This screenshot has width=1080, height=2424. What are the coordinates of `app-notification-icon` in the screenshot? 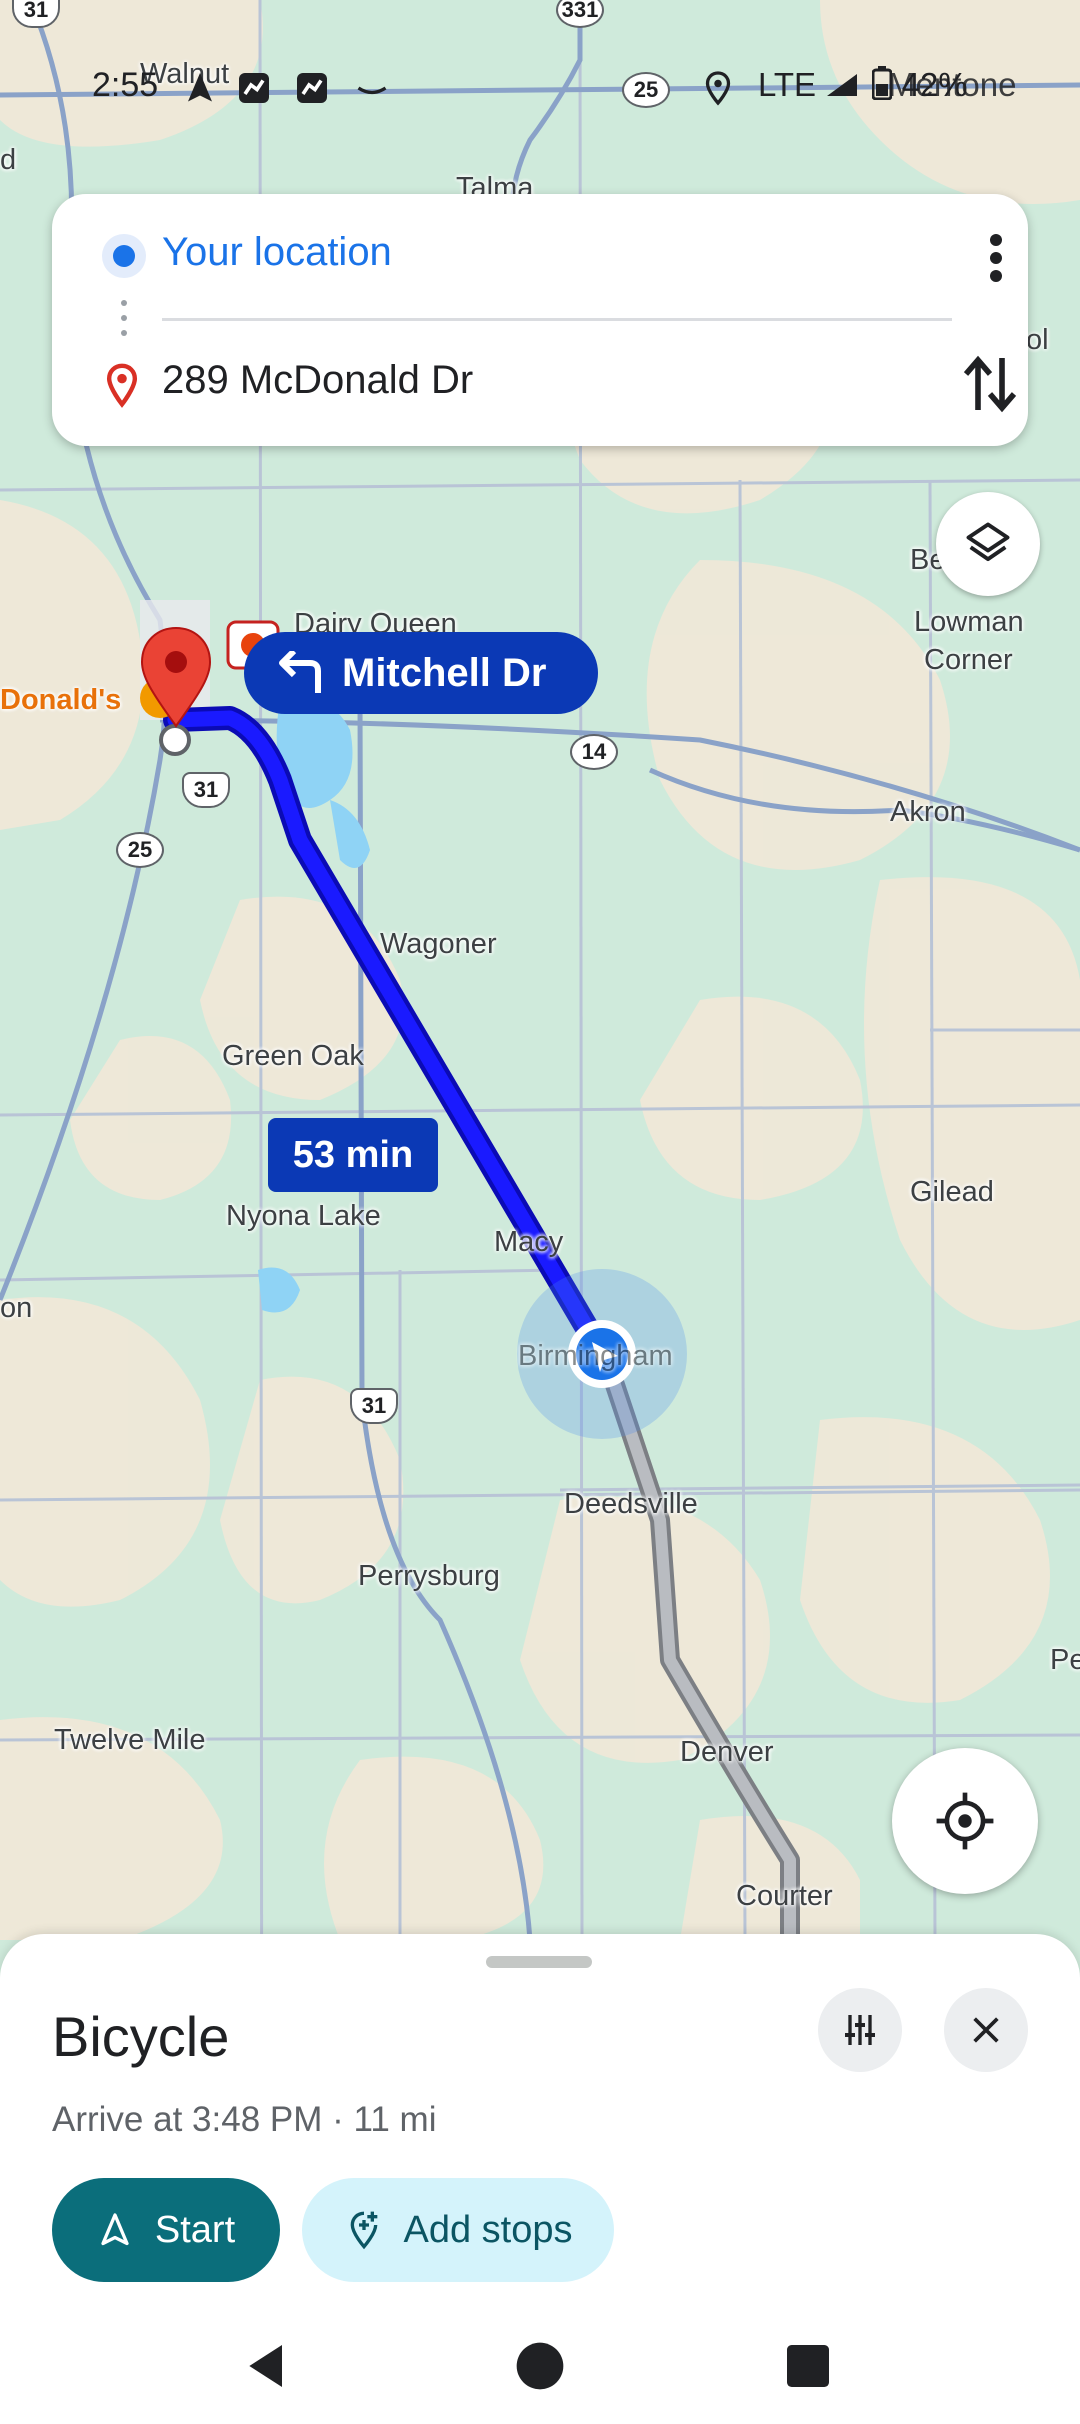 It's located at (254, 88).